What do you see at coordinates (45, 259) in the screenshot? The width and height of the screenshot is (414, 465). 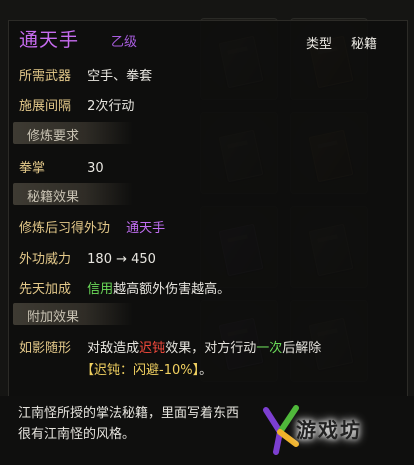 I see `power-label: 外功威力` at bounding box center [45, 259].